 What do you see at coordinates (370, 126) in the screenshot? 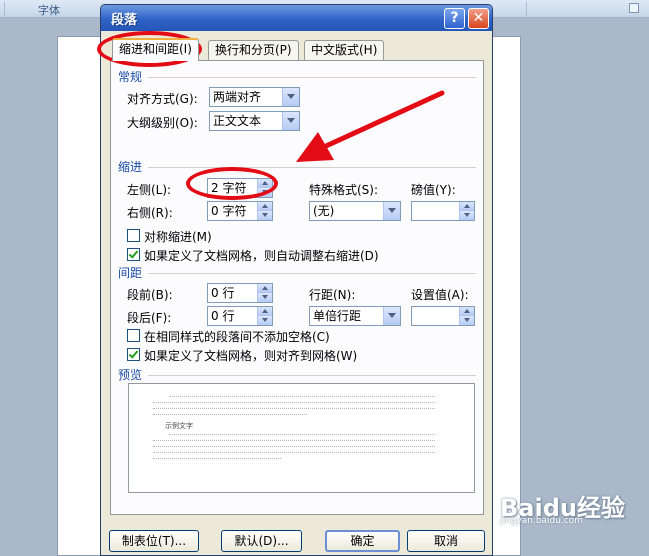
I see `arrow-annotation-icon` at bounding box center [370, 126].